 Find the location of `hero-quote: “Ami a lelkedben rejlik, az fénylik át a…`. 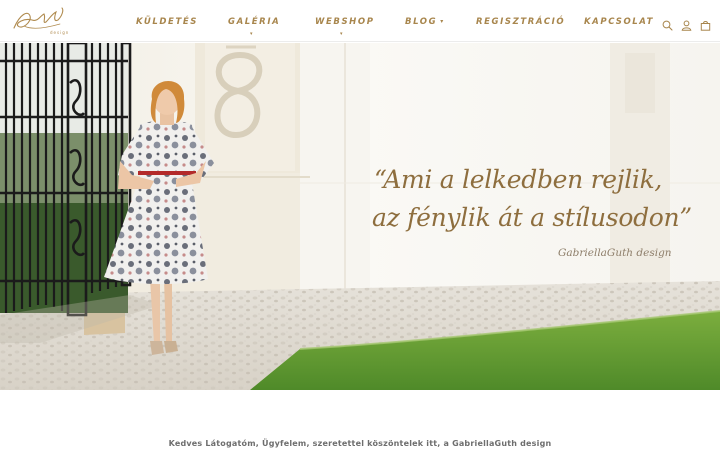

hero-quote: “Ami a lelkedben rejlik, az fénylik át a… is located at coordinates (537, 199).